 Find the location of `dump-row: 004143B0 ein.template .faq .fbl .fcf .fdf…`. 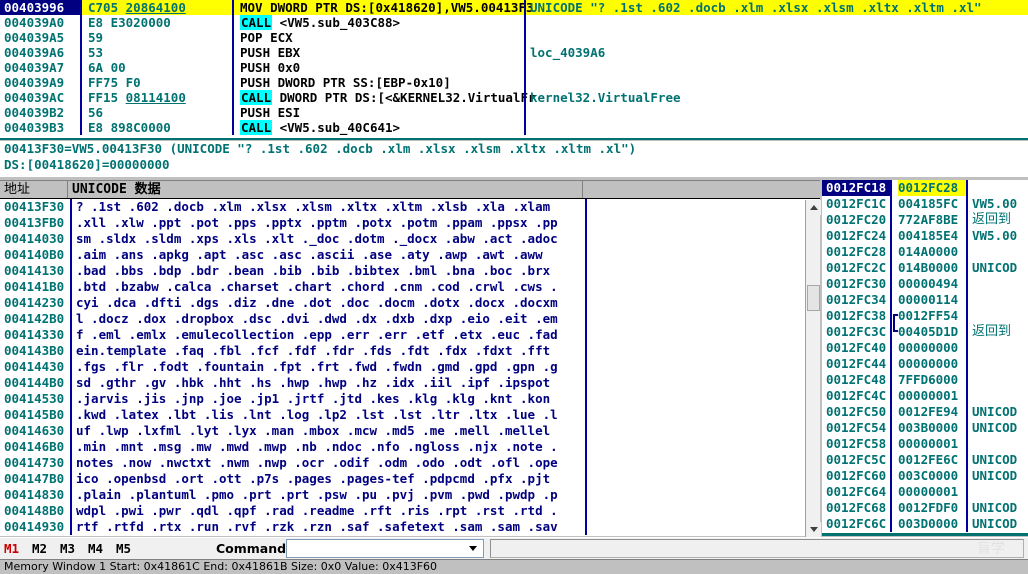

dump-row: 004143B0 ein.template .faq .fbl .fcf .fdf… is located at coordinates (410, 351).